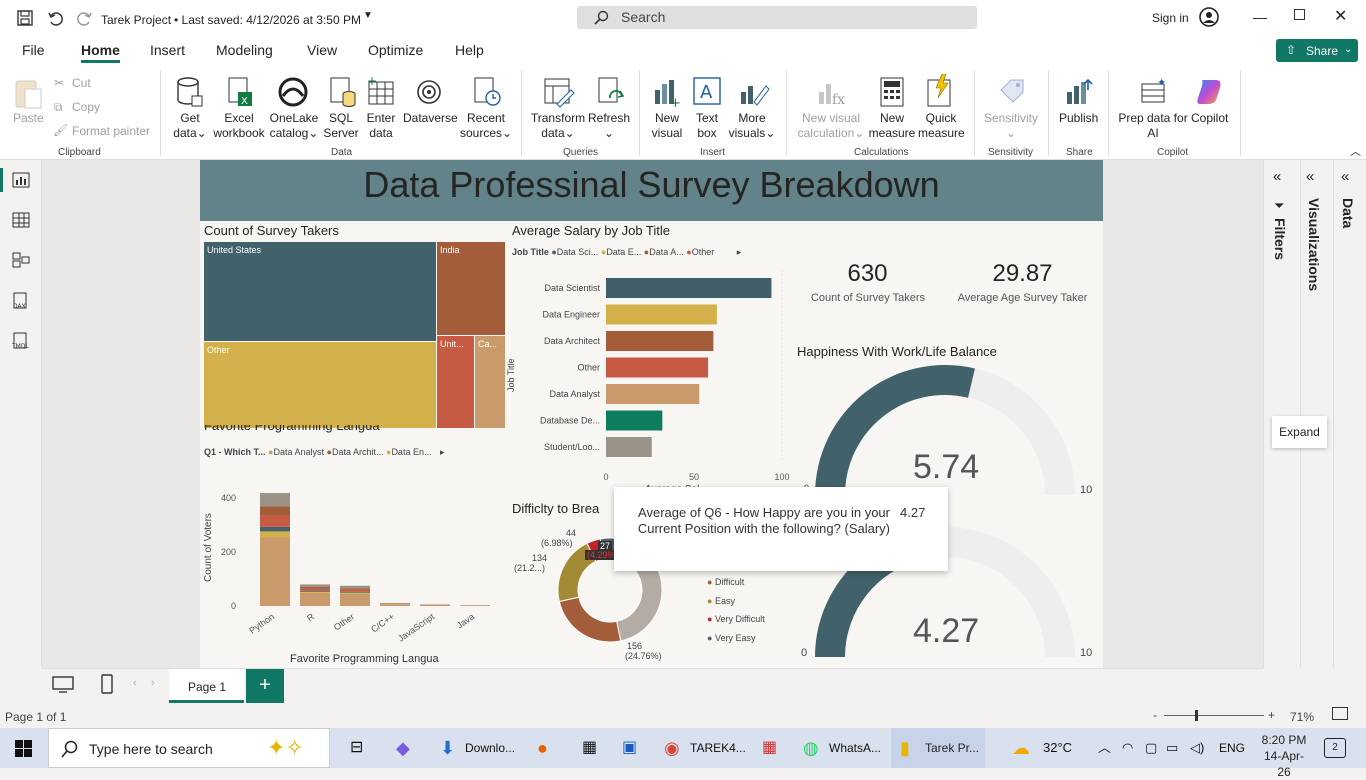 This screenshot has width=1366, height=780. Describe the element at coordinates (629, 748) in the screenshot. I see `word-icon: ▣` at that location.